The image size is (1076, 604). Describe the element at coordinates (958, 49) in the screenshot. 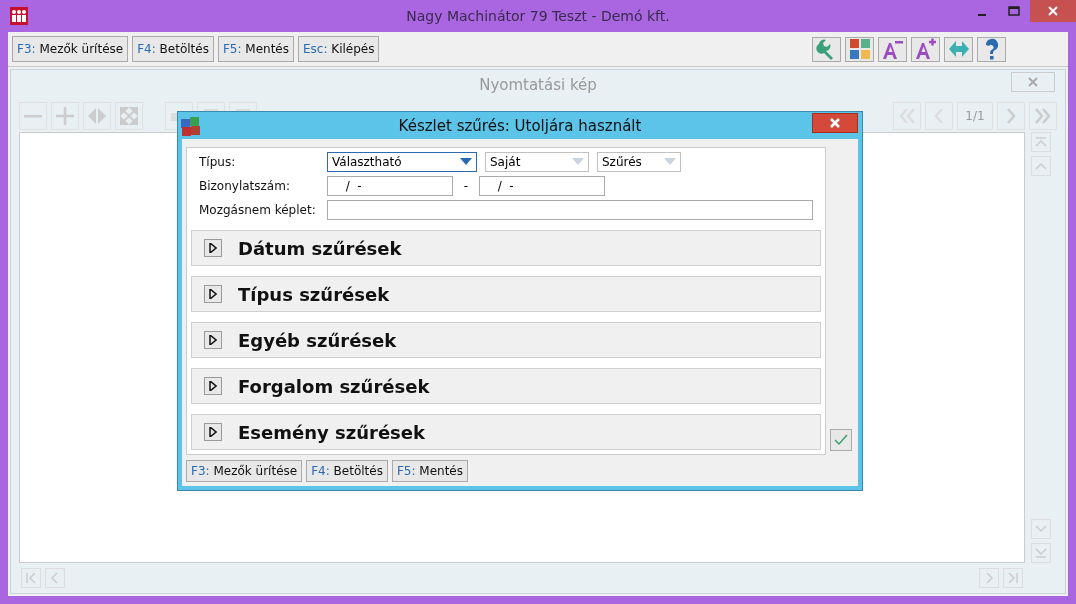

I see `resize-arrows-icon` at that location.